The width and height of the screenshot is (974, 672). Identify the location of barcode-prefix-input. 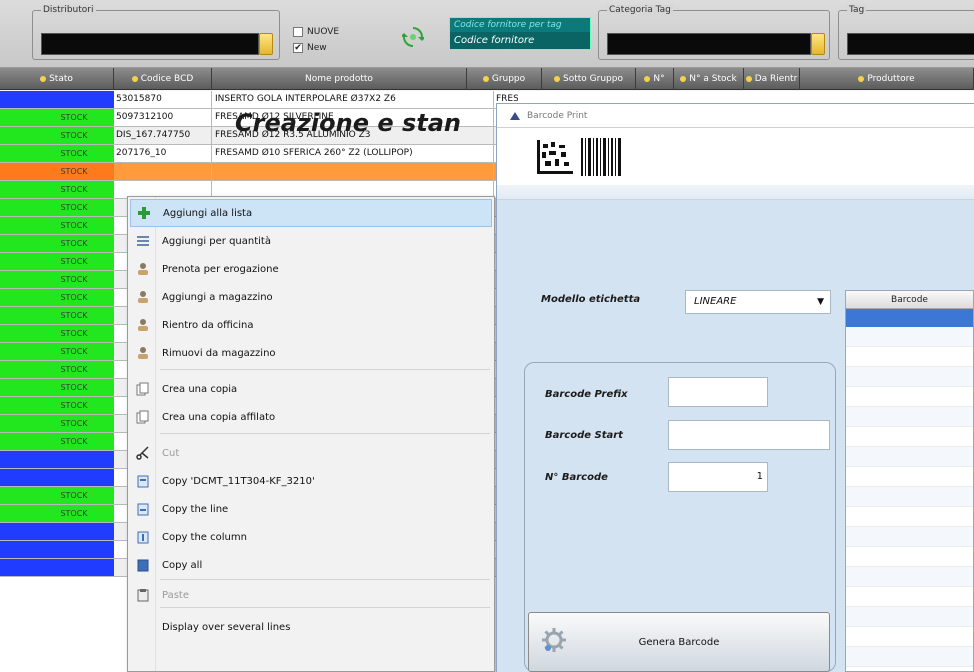
(718, 392).